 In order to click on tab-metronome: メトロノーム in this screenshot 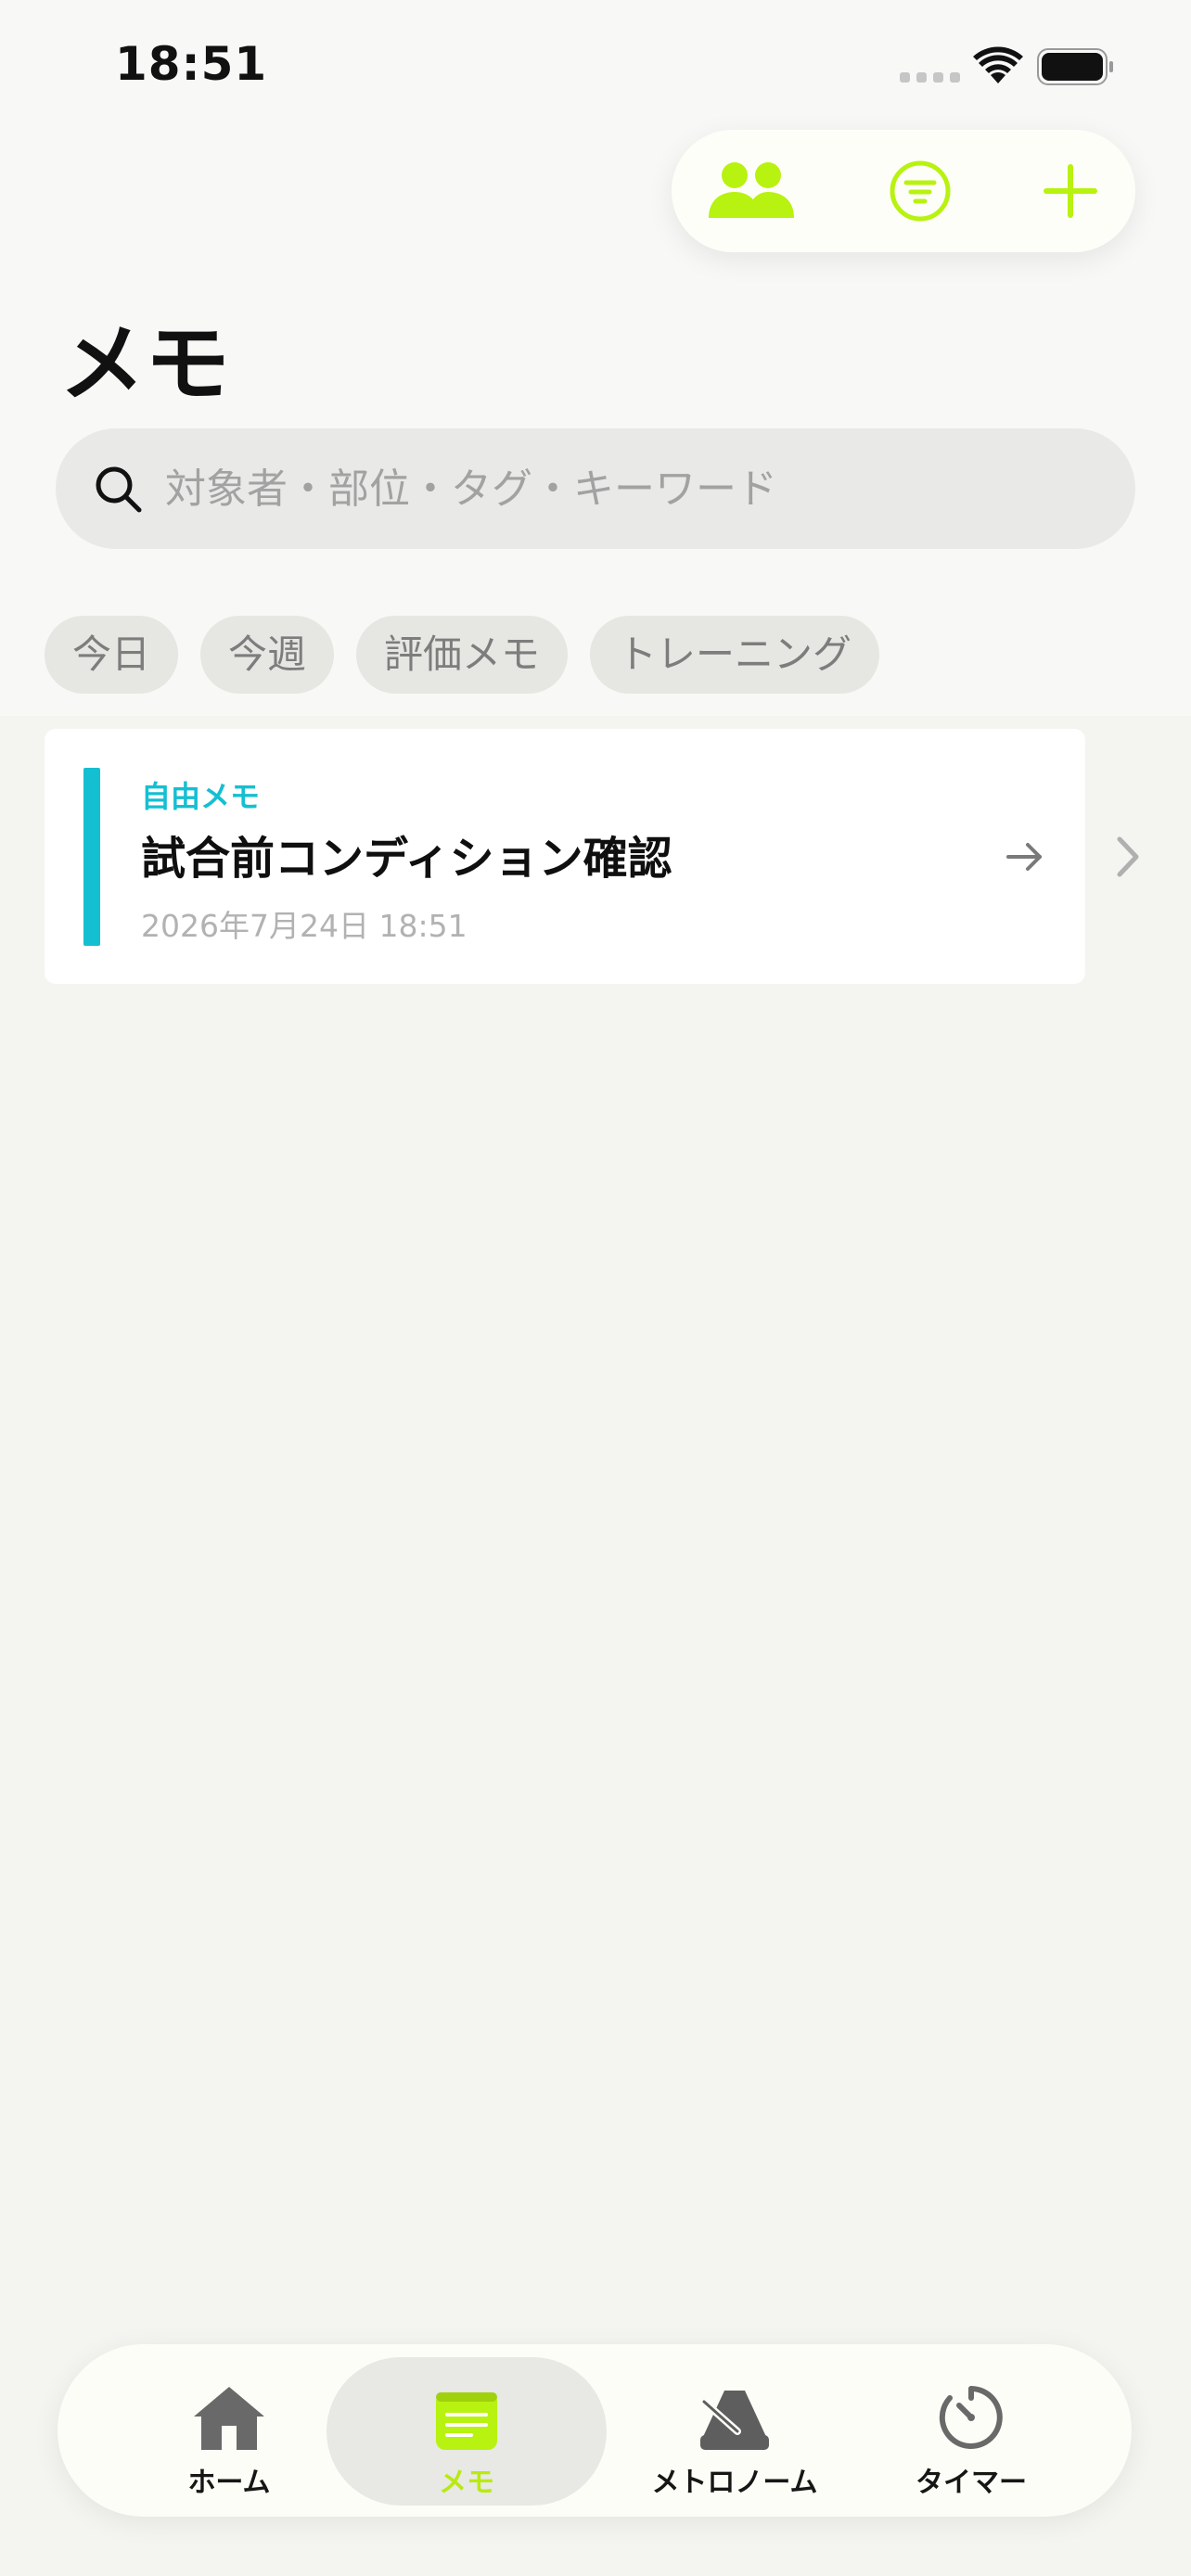, I will do `click(734, 2431)`.